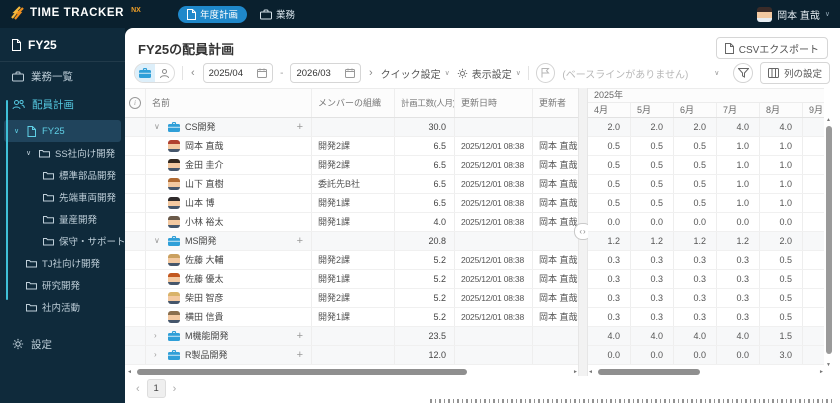 This screenshot has width=840, height=403. What do you see at coordinates (351, 222) in the screenshot?
I see `member-row: 小林 裕太 開発1課 4.0 2025/12/01 08:38 岡本 直哉` at bounding box center [351, 222].